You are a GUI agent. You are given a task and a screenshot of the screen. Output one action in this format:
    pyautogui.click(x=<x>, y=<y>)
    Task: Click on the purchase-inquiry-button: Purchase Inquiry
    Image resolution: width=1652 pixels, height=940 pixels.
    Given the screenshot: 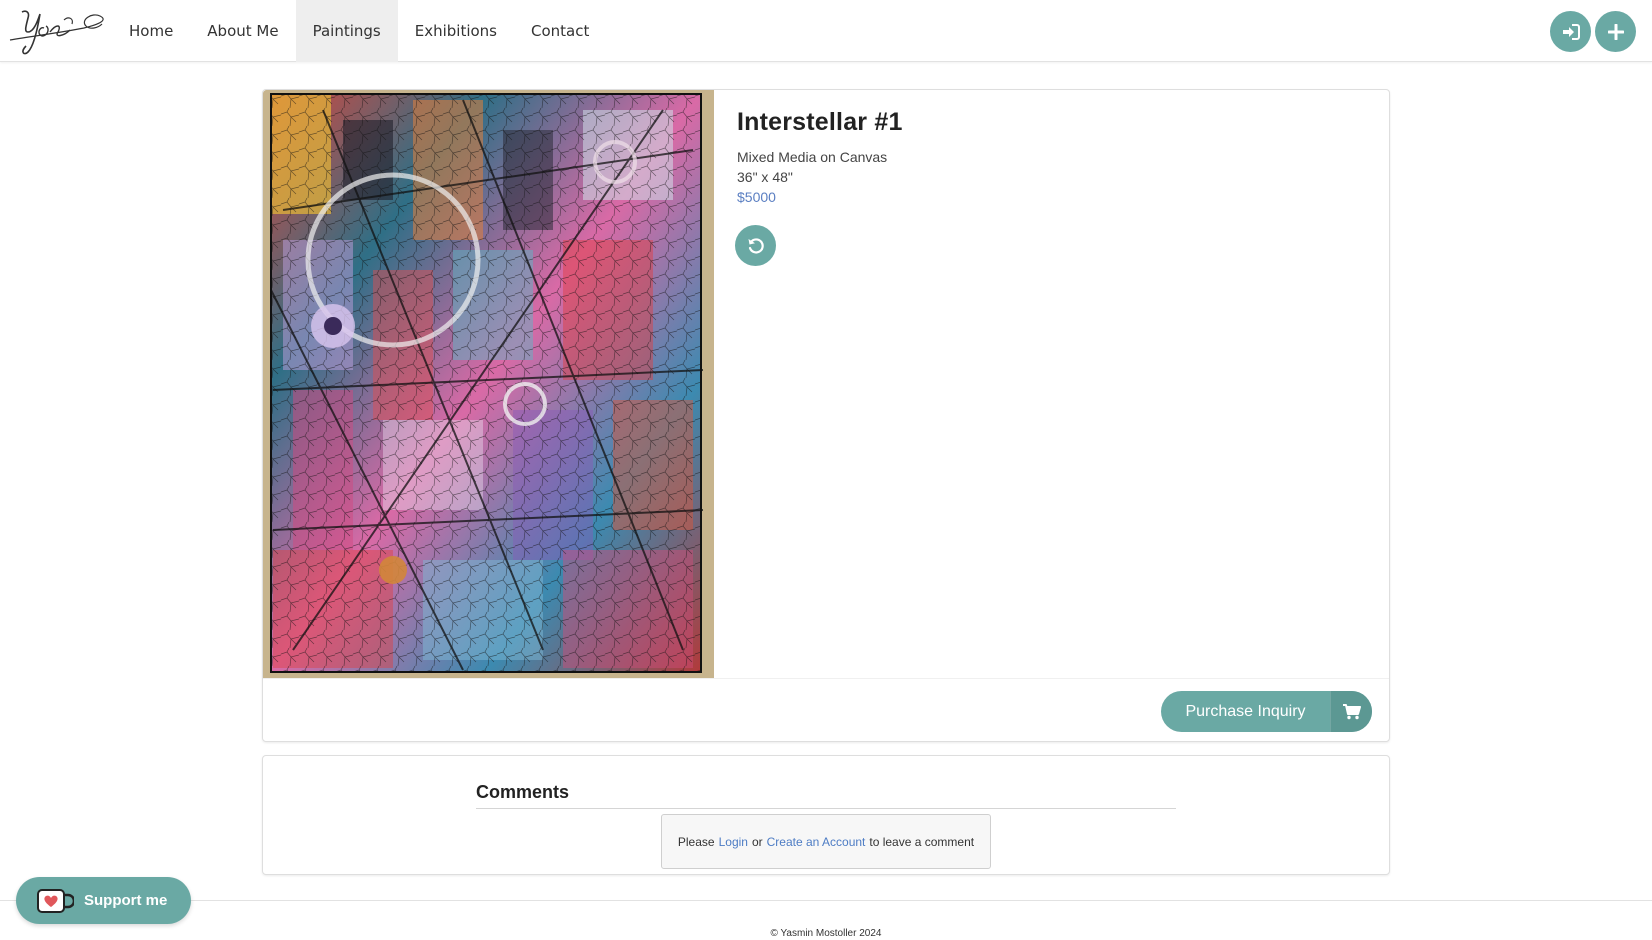 What is the action you would take?
    pyautogui.click(x=1266, y=711)
    